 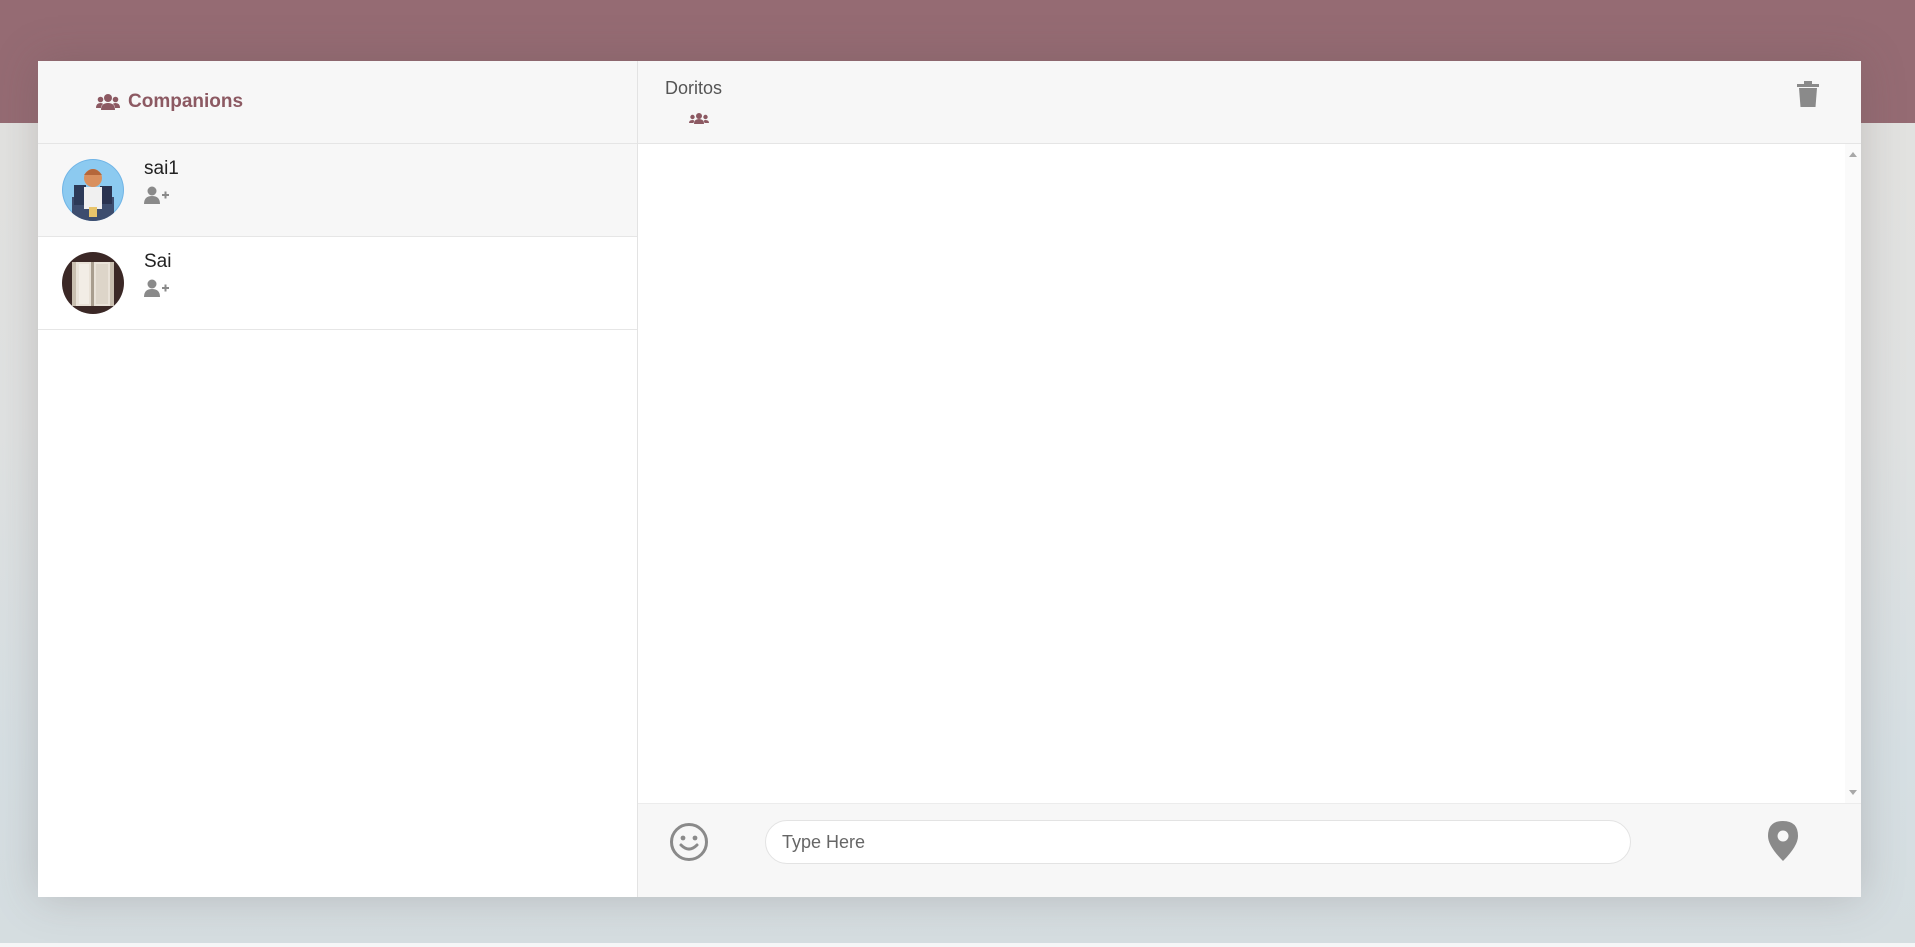 I want to click on trash-icon, so click(x=1808, y=94).